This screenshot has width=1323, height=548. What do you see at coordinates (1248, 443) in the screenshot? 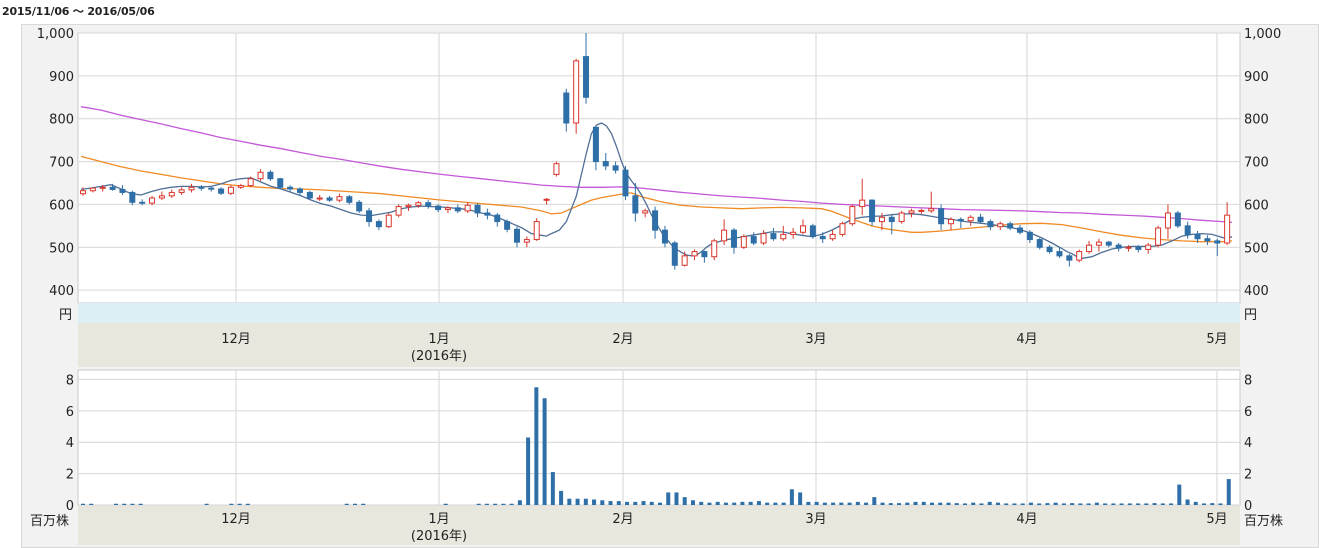
I see `volume-ytick-right: 4` at bounding box center [1248, 443].